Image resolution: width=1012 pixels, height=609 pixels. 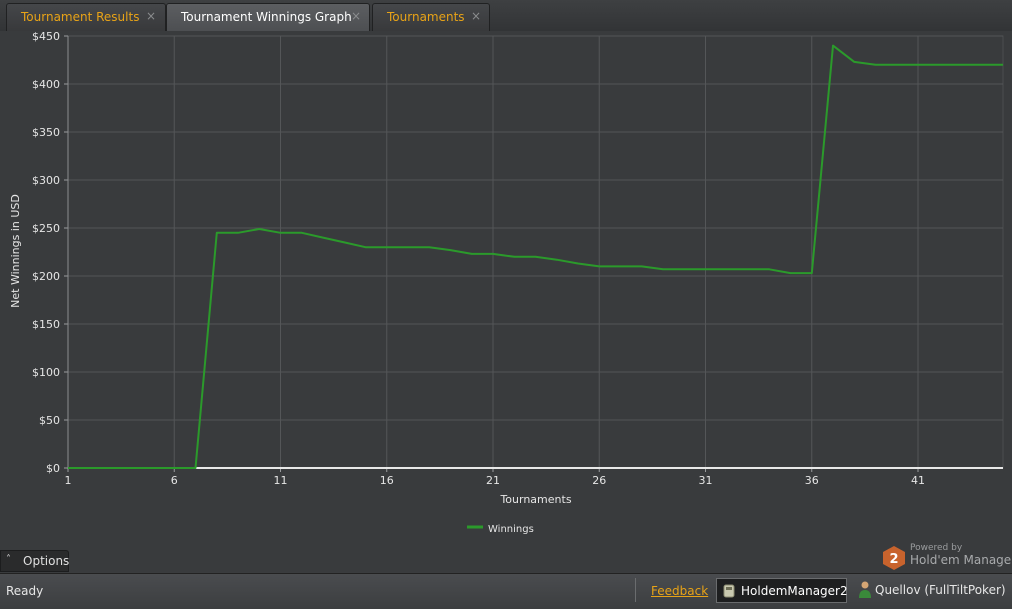 I want to click on tab-tournament-results: Tournament Results ×, so click(x=86, y=17).